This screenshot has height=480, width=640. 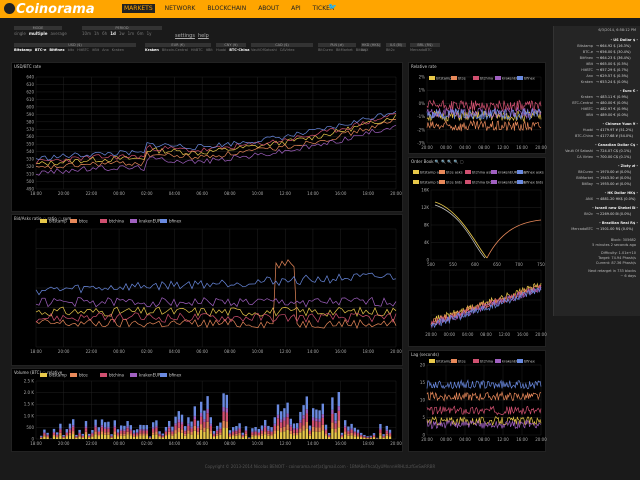 What do you see at coordinates (56, 50) in the screenshot?
I see `exchange-bitfinex: Bitfinex` at bounding box center [56, 50].